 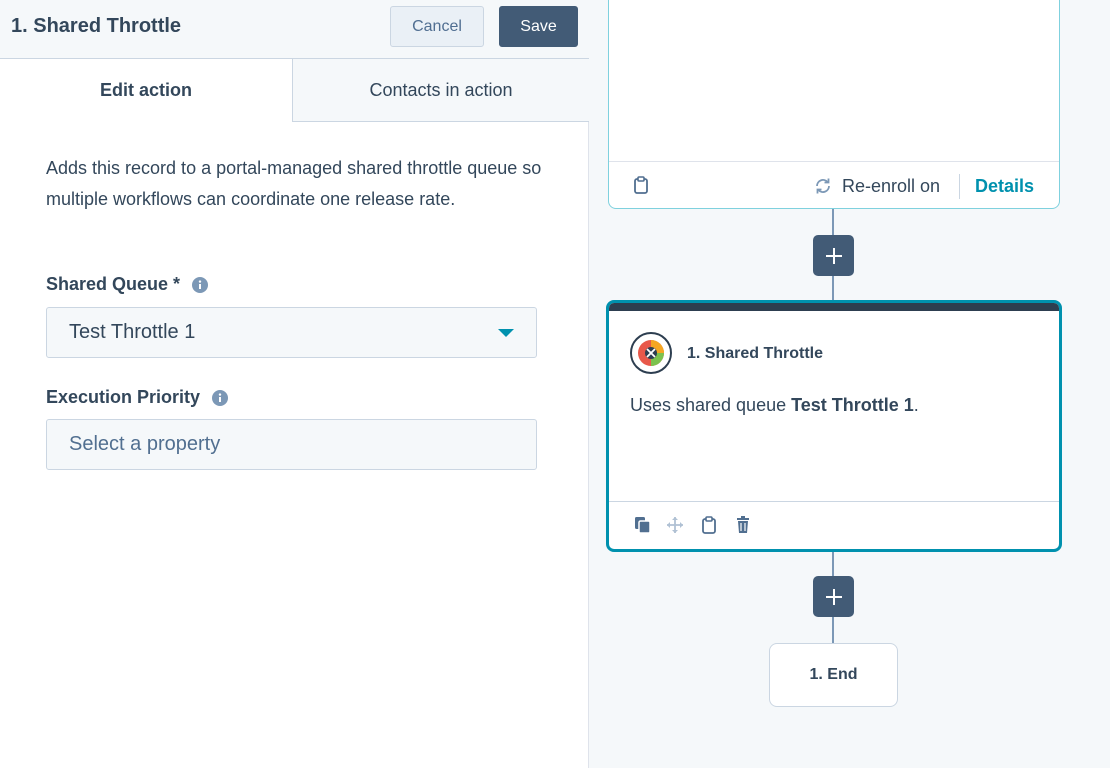 I want to click on action-card-body-prefix: Uses shared queue, so click(x=711, y=405).